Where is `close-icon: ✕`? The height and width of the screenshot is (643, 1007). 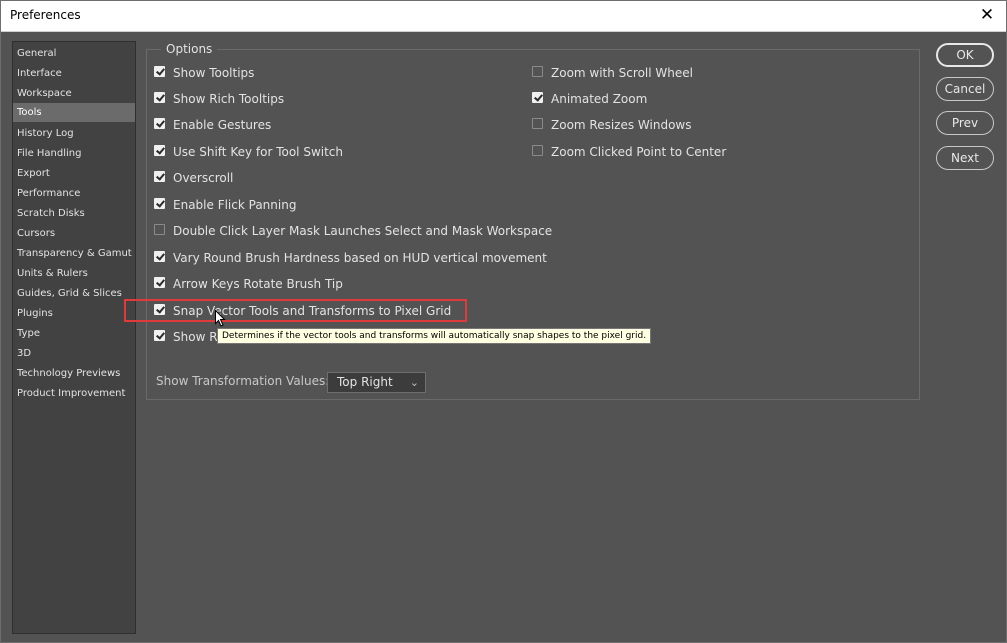 close-icon: ✕ is located at coordinates (987, 15).